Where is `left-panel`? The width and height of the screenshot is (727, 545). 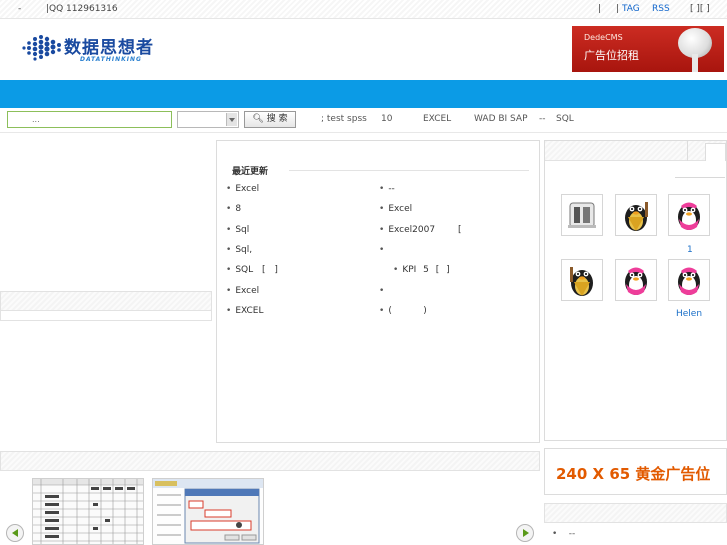
left-panel is located at coordinates (106, 306).